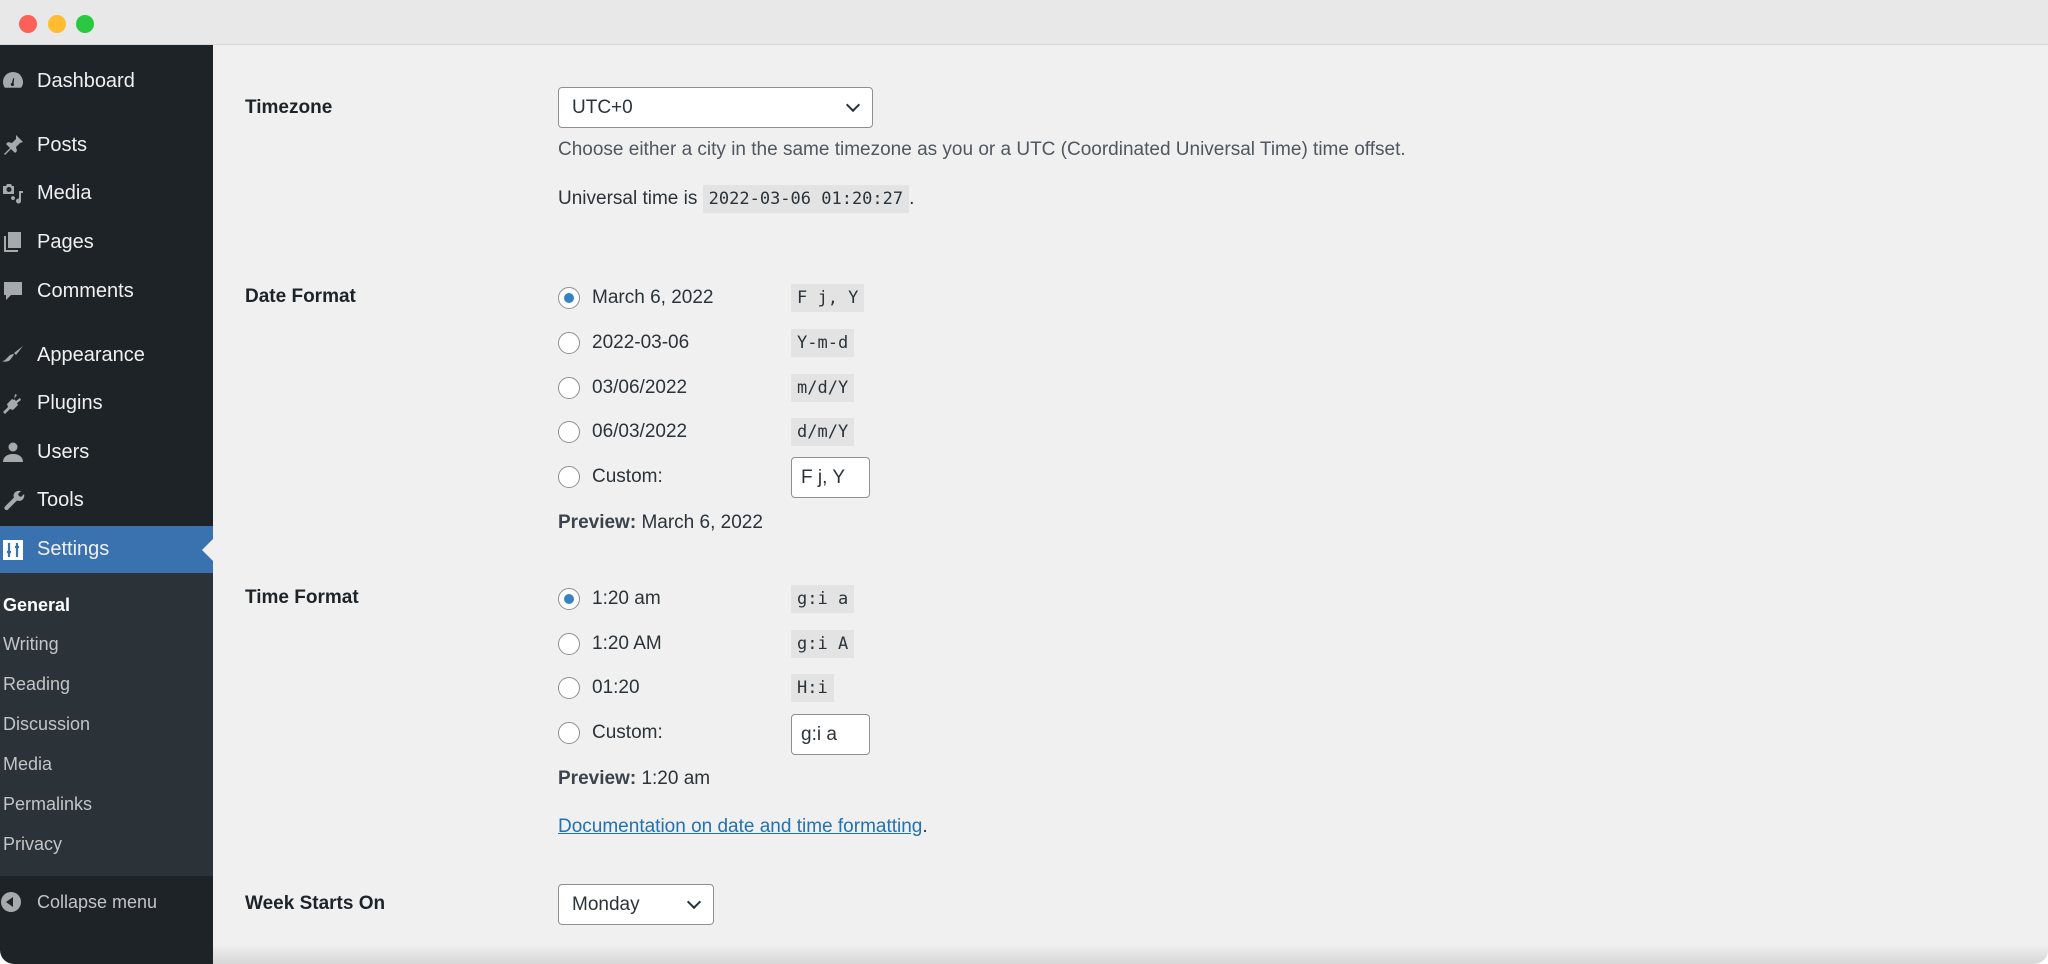  What do you see at coordinates (63, 451) in the screenshot?
I see `sidebar-item-label: Users` at bounding box center [63, 451].